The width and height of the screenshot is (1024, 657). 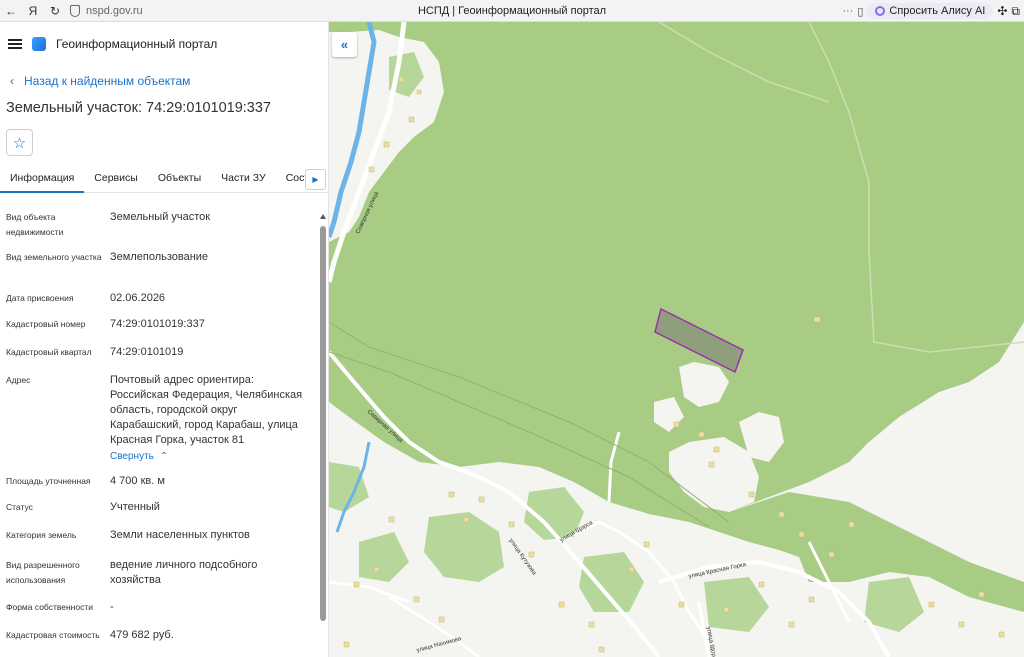 I want to click on menu-icon, so click(x=15, y=44).